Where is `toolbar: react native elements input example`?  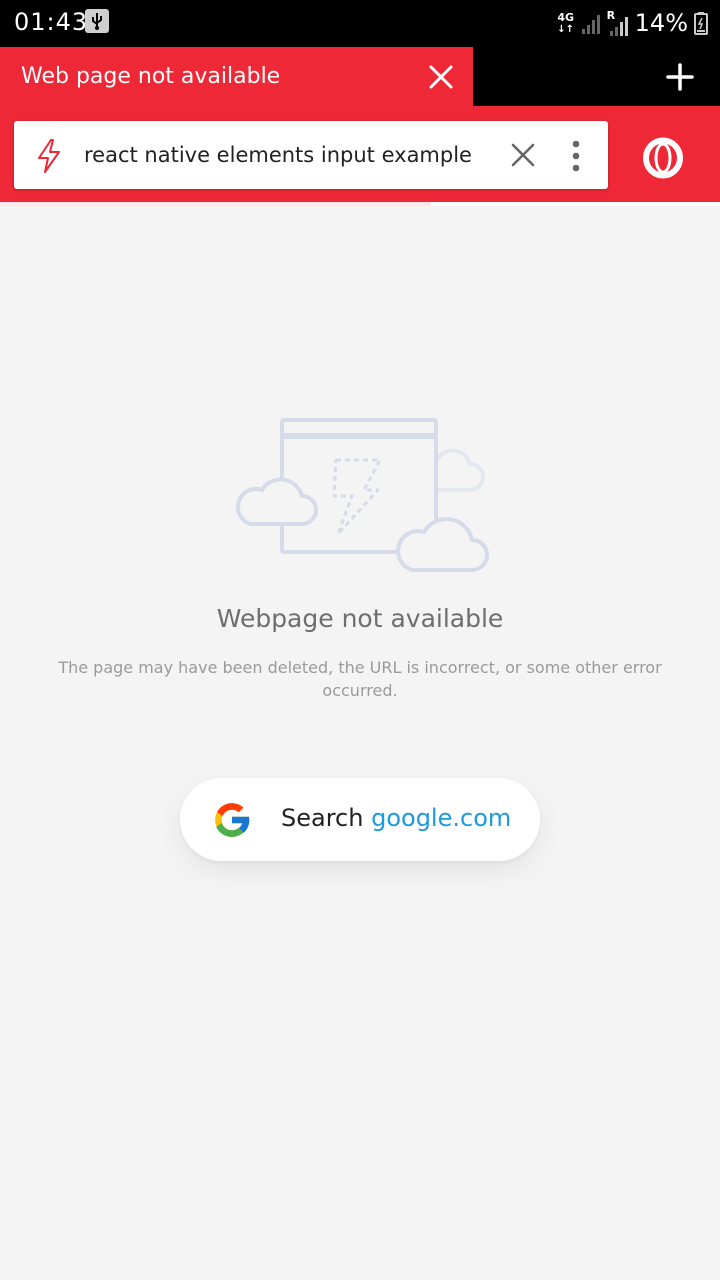
toolbar: react native elements input example is located at coordinates (360, 155).